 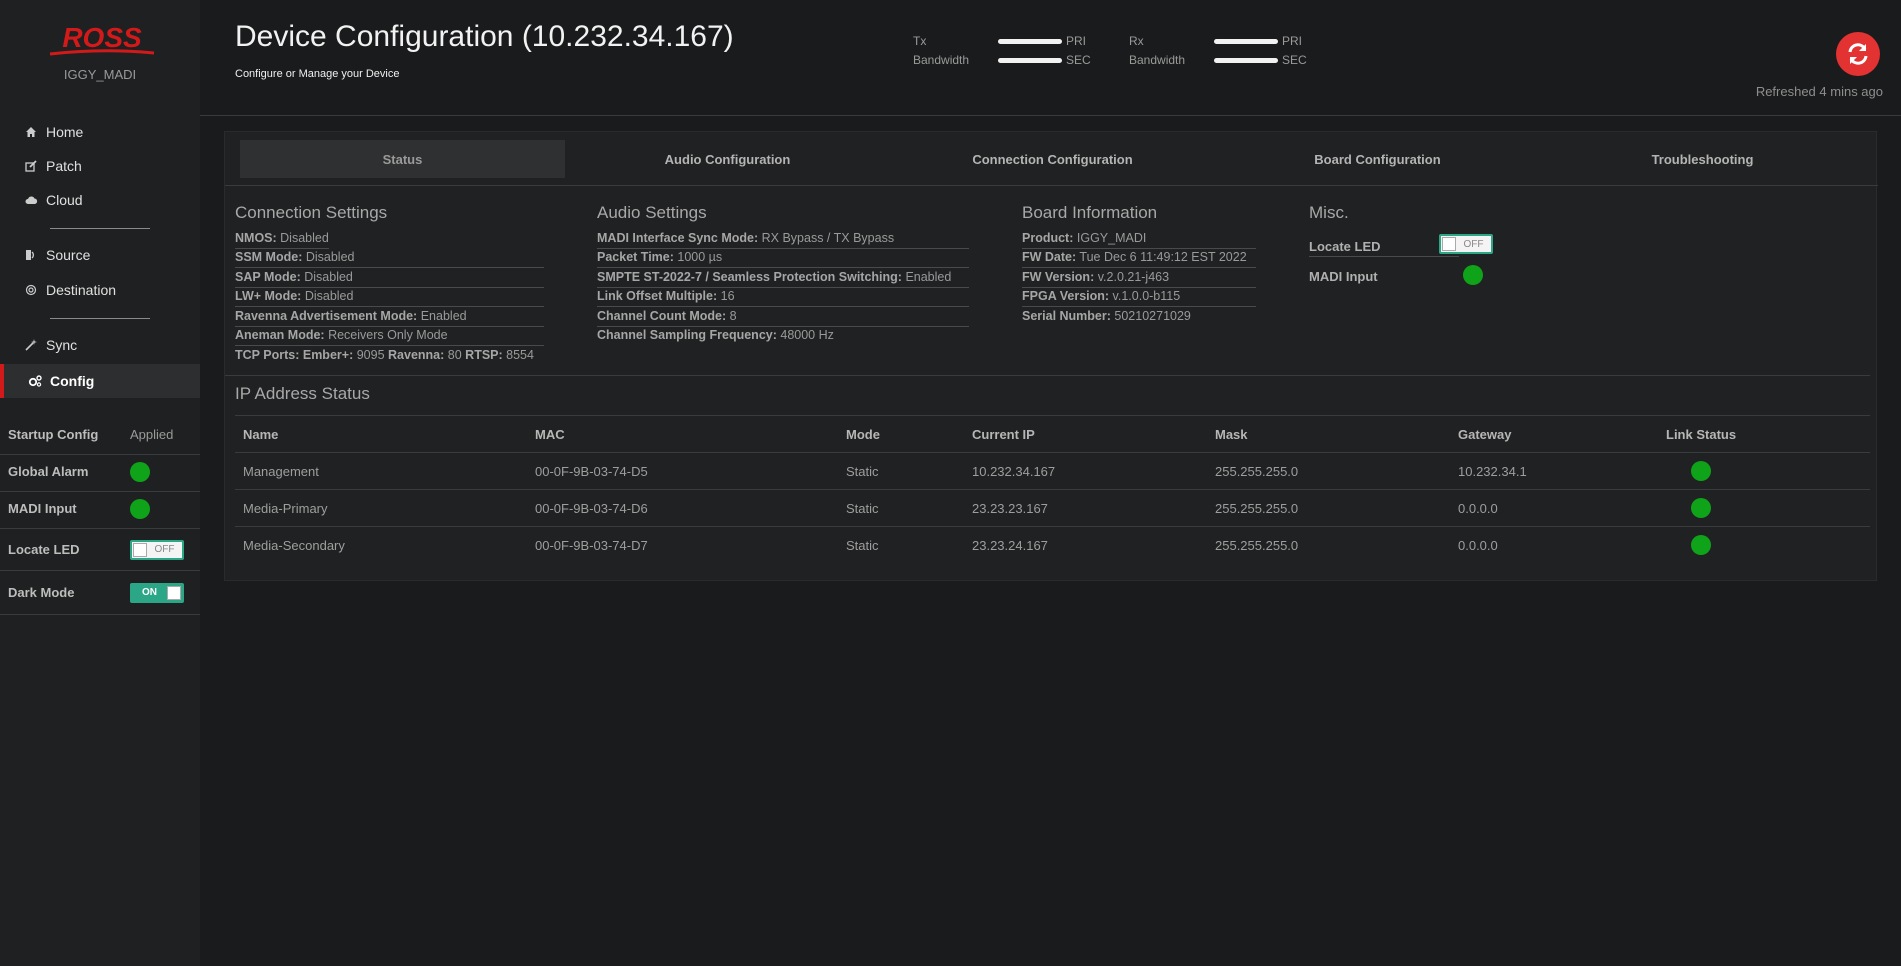 What do you see at coordinates (64, 166) in the screenshot?
I see `nav-label: Patch` at bounding box center [64, 166].